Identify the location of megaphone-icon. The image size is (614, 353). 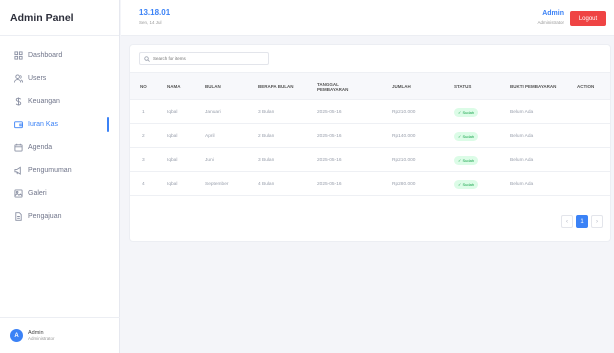
(18, 170).